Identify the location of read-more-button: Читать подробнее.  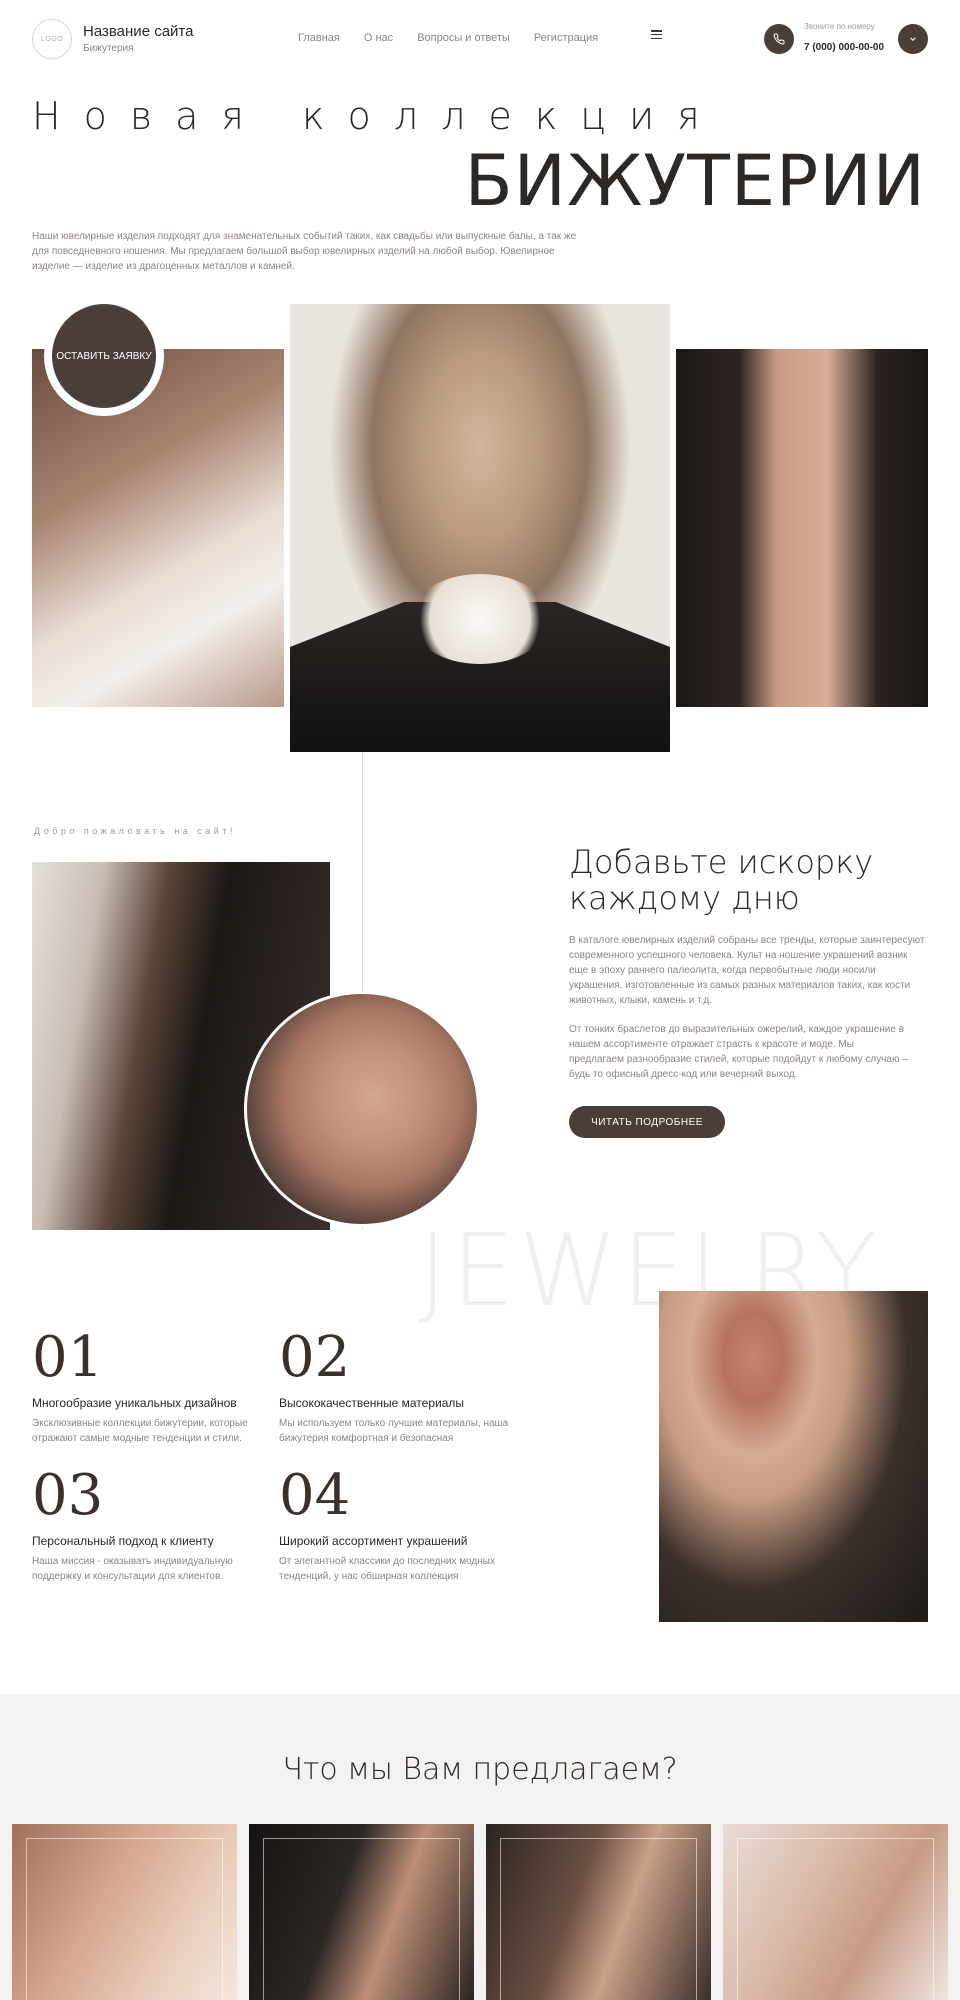
(647, 1122).